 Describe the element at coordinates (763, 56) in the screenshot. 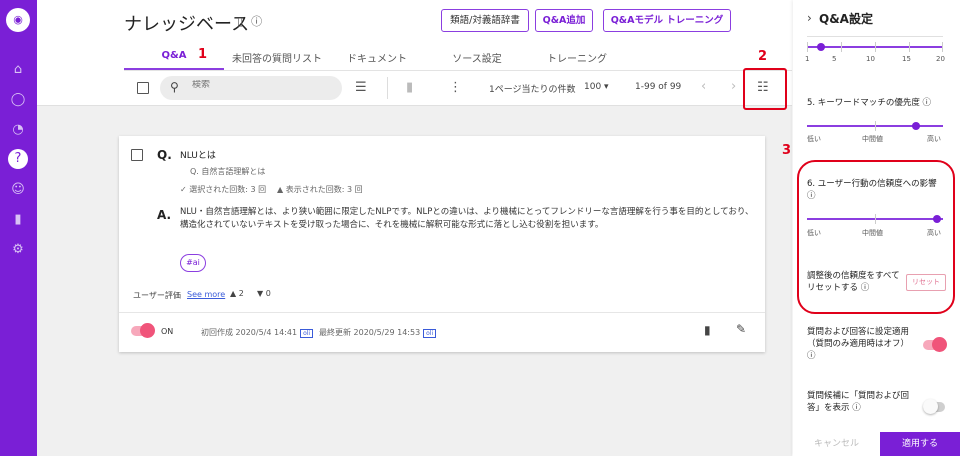

I see `annotation-2: 2` at that location.